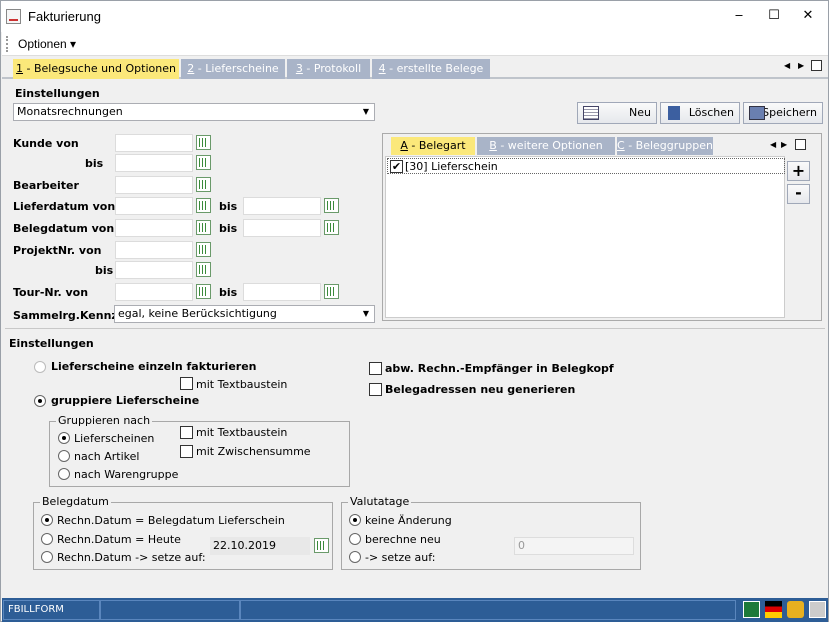 This screenshot has width=829, height=622. I want to click on tab-lieferscheine: 2 - Lieferscheine, so click(233, 69).